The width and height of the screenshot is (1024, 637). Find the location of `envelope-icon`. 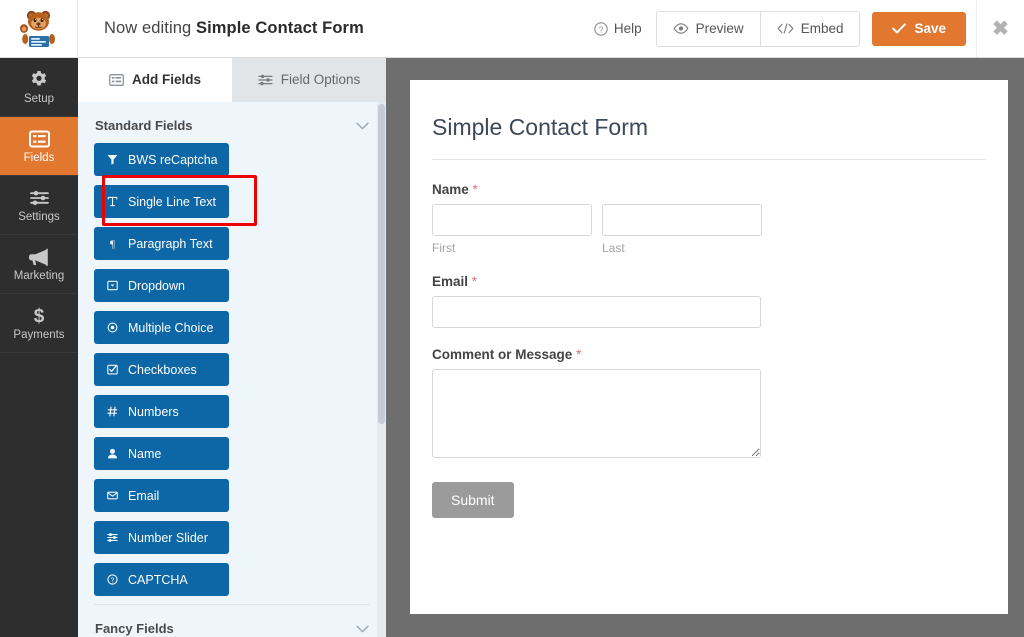

envelope-icon is located at coordinates (112, 495).